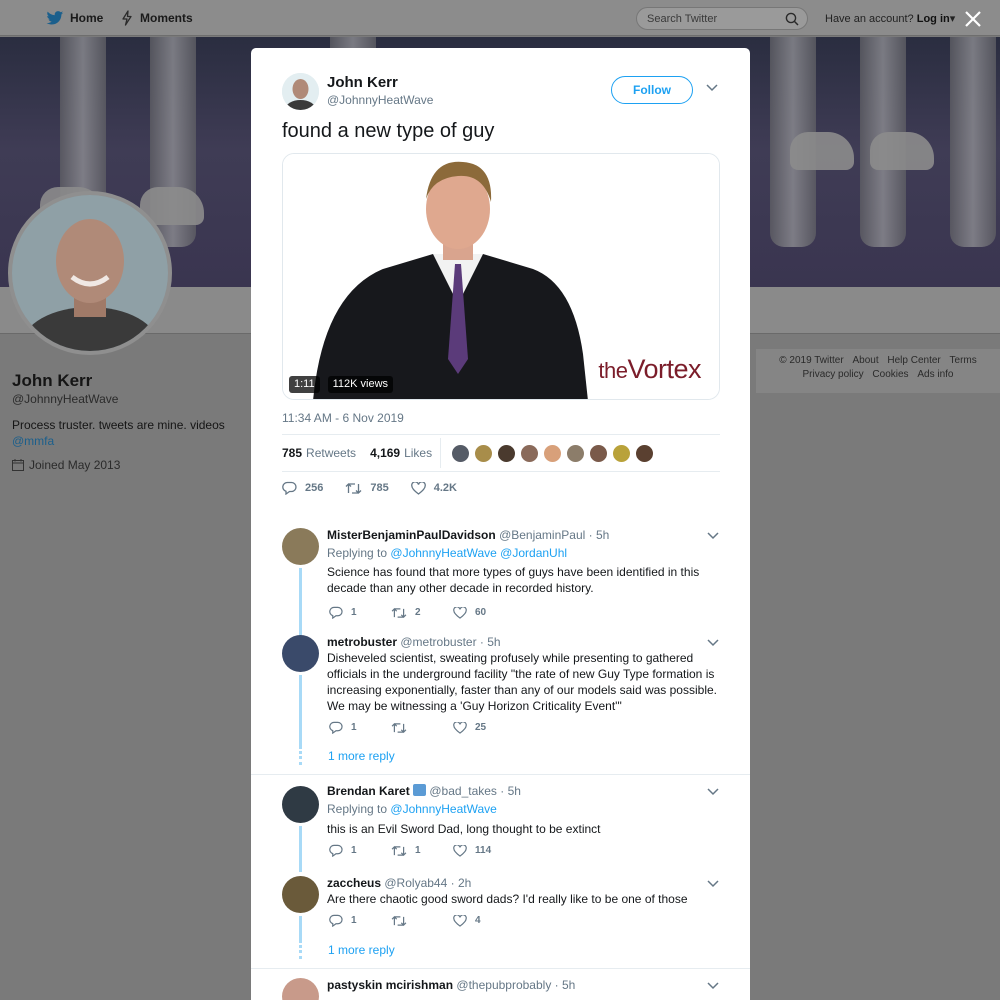 The image size is (1000, 1000). What do you see at coordinates (289, 488) in the screenshot?
I see `reply-icon` at bounding box center [289, 488].